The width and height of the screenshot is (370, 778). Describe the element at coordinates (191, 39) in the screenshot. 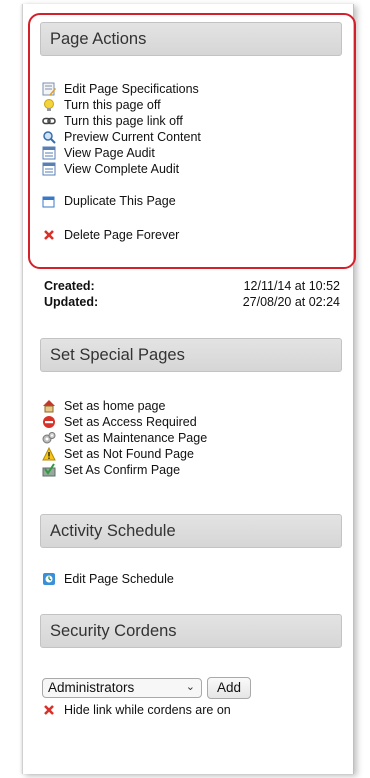

I see `page-actions-header: Page Actions` at that location.